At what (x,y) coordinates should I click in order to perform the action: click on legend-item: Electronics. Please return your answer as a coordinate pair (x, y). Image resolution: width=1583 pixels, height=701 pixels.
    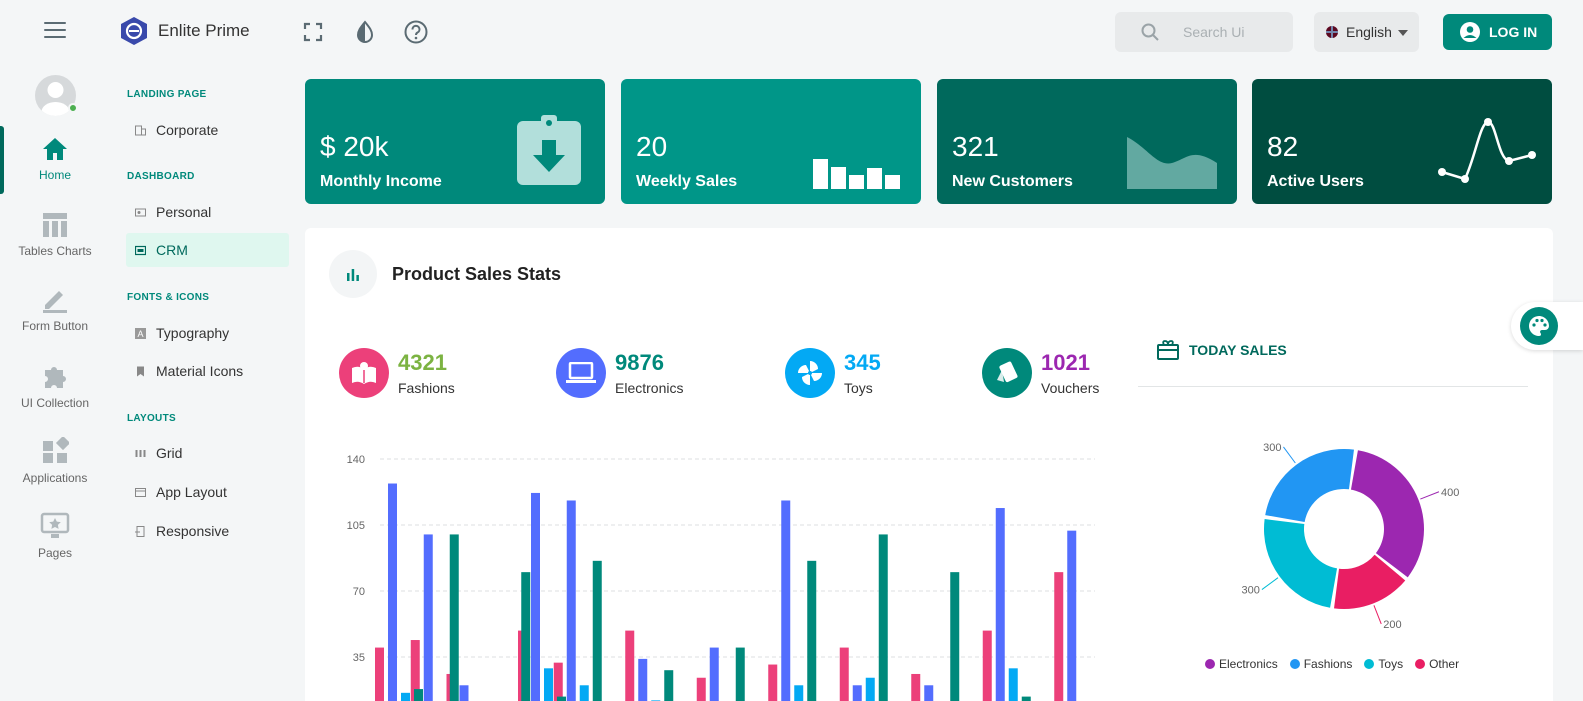
    Looking at the image, I should click on (1241, 664).